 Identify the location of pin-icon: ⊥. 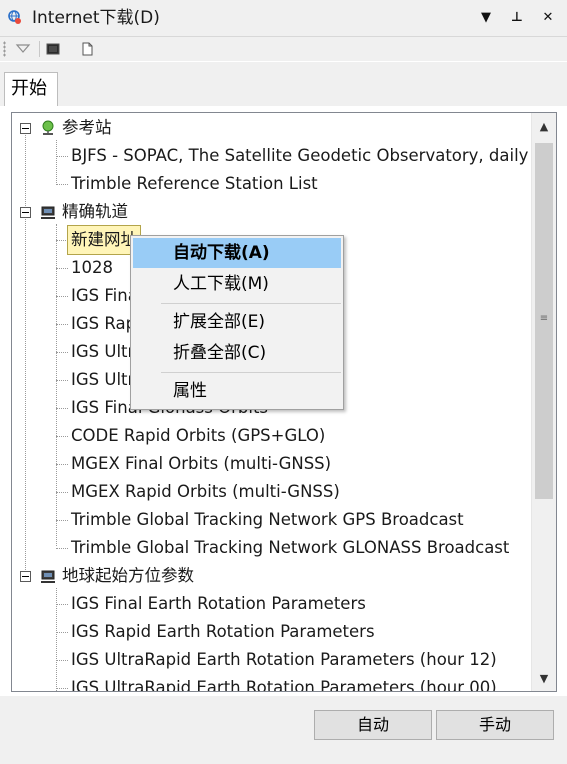
(517, 18).